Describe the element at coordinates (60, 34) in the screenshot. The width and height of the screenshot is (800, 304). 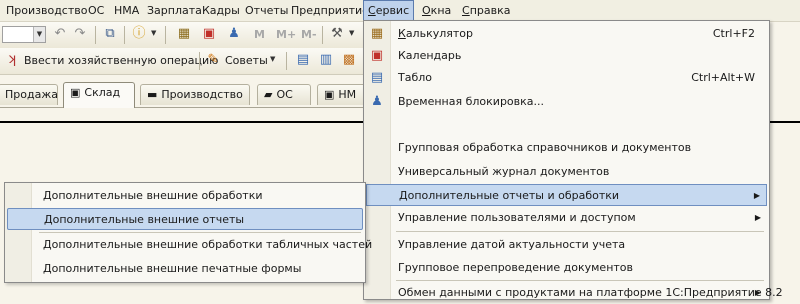
I see `back-icon: ↶` at that location.